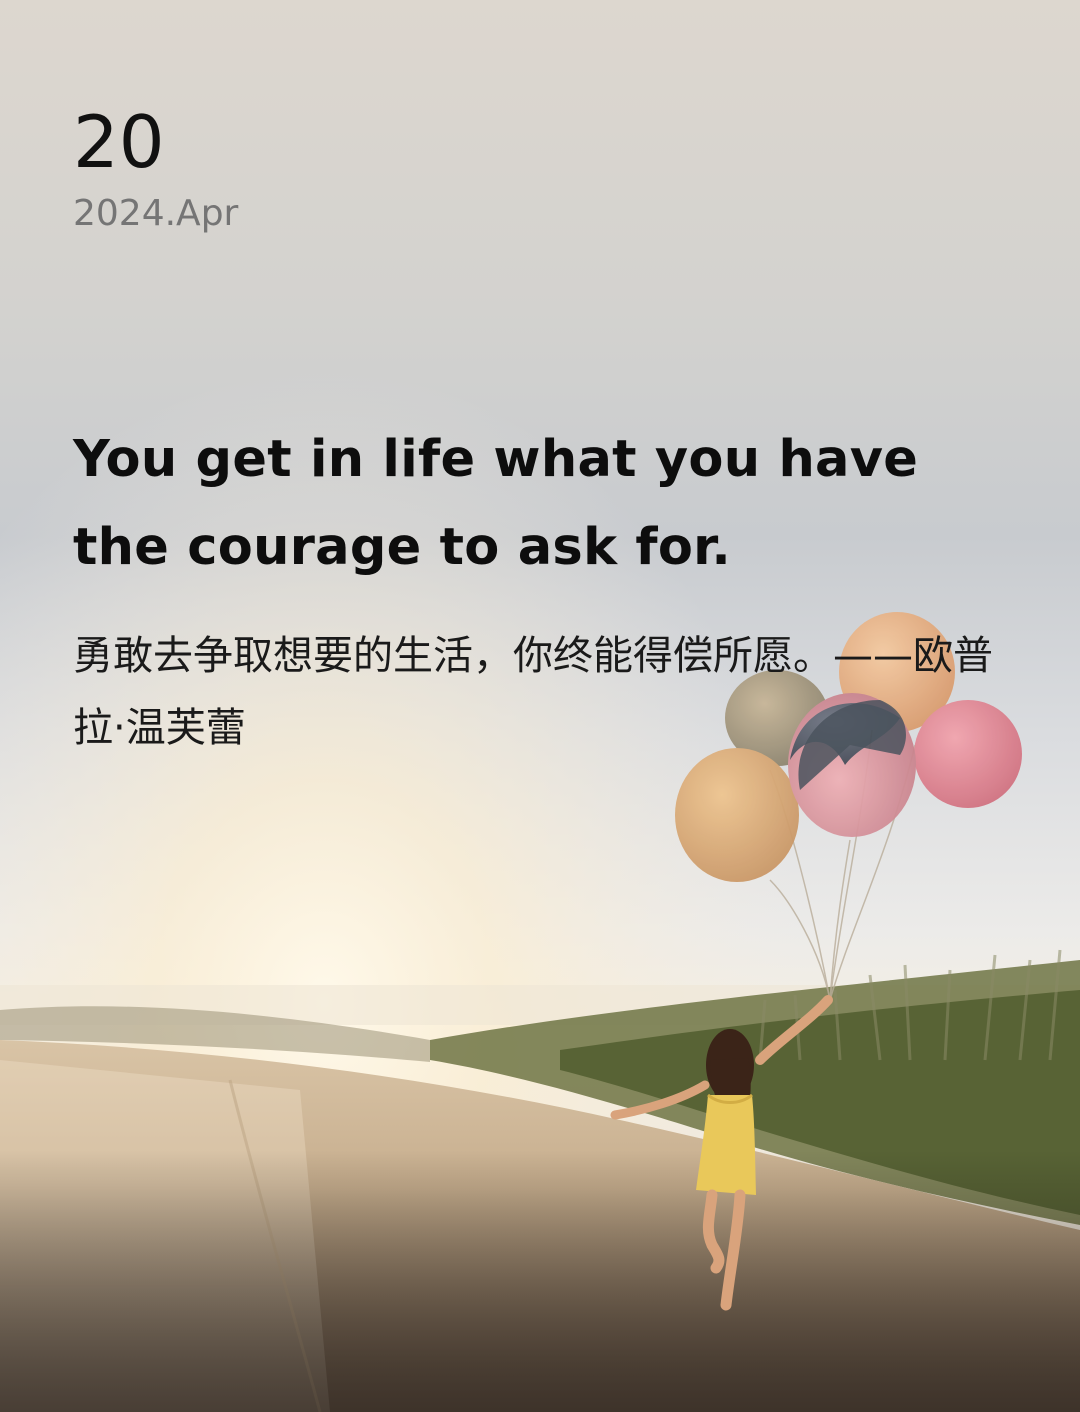 The width and height of the screenshot is (1080, 1412). Describe the element at coordinates (119, 142) in the screenshot. I see `day-number: 20` at that location.